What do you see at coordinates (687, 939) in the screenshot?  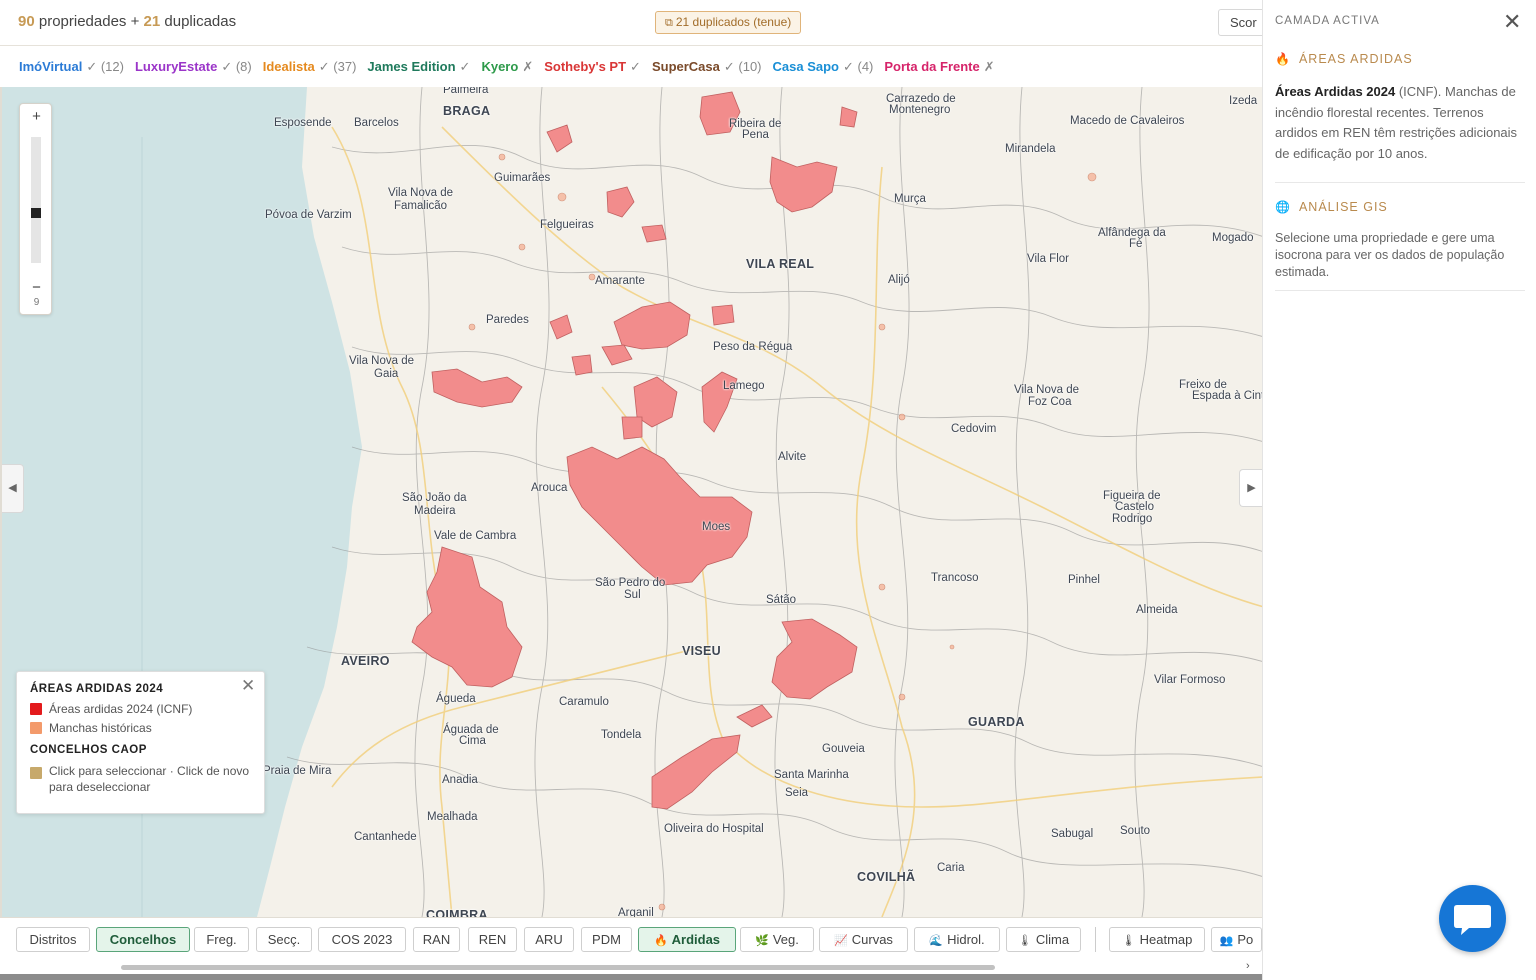 I see `layer-button-ardidas: 🔥 Ardidas` at bounding box center [687, 939].